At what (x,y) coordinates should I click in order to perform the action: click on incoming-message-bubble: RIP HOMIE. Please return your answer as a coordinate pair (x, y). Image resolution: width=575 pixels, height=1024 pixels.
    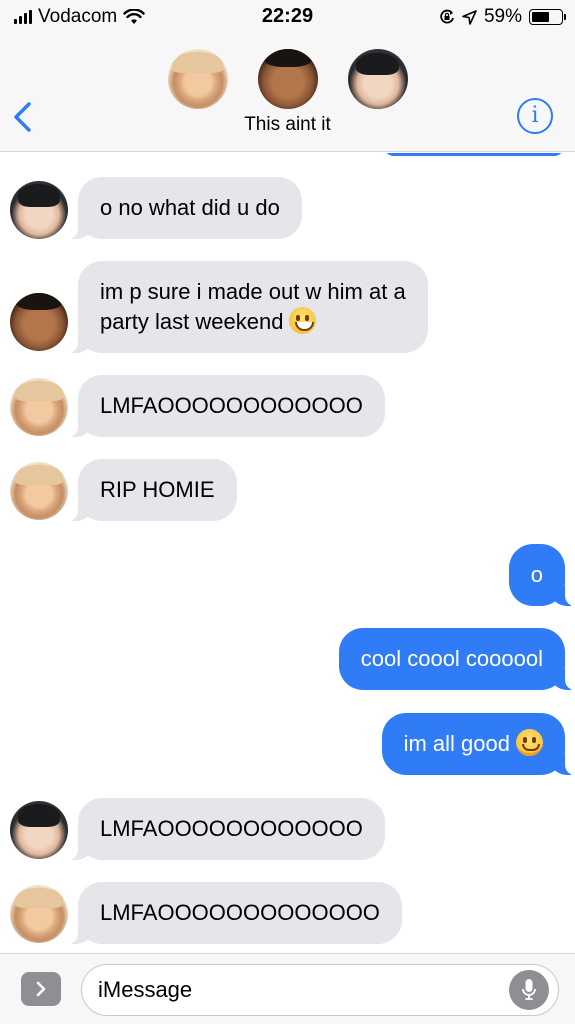
    Looking at the image, I should click on (152, 490).